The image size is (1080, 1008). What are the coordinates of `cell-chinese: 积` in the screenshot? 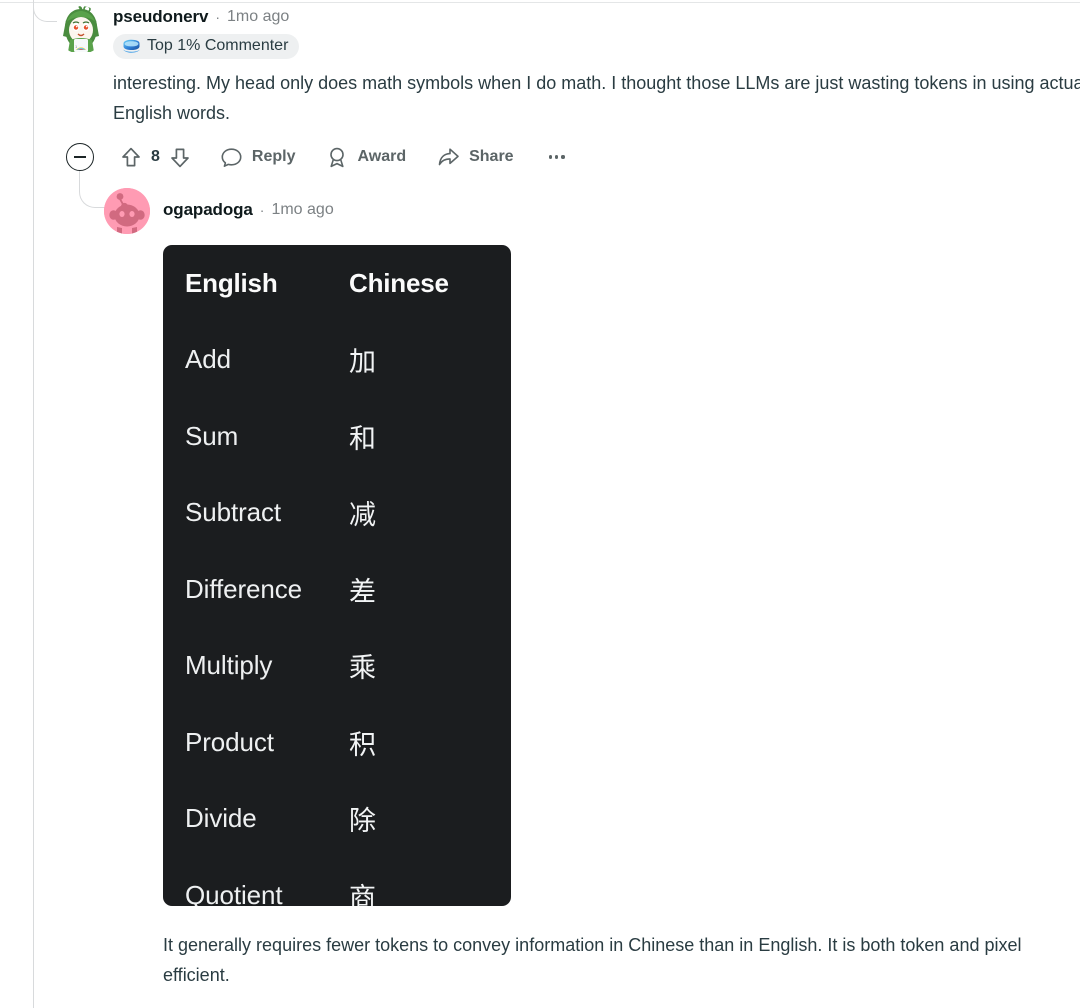 It's located at (362, 745).